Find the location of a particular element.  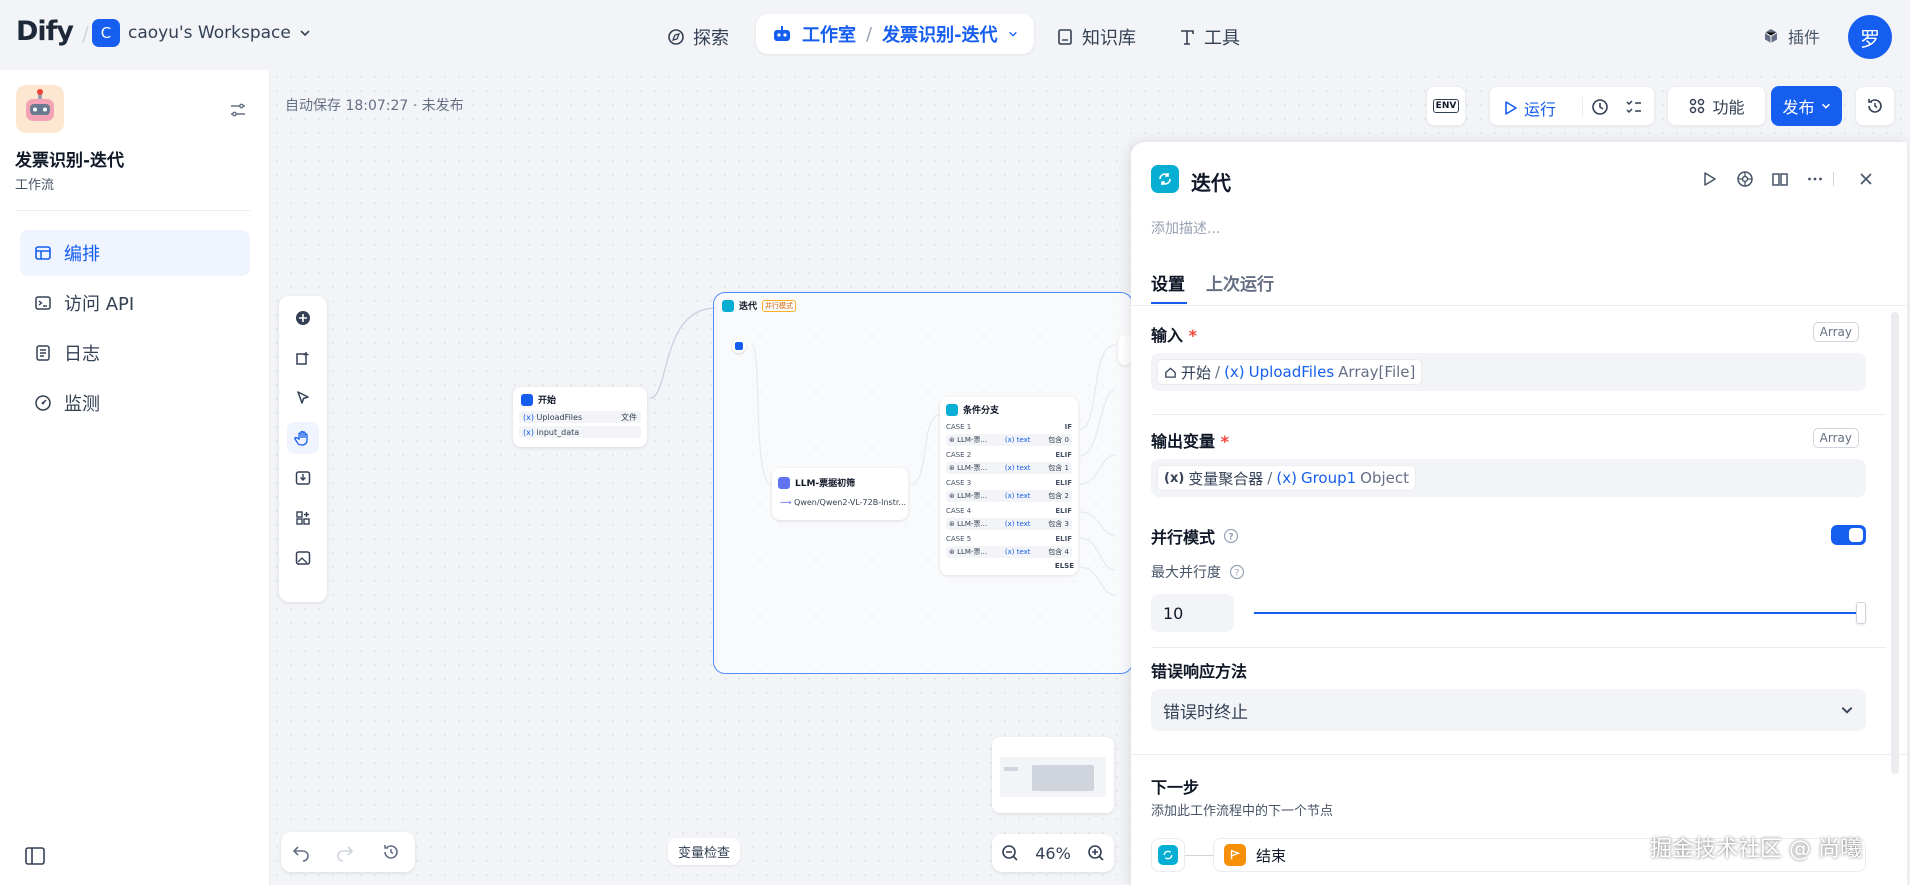

help-icon: ? is located at coordinates (1237, 572).